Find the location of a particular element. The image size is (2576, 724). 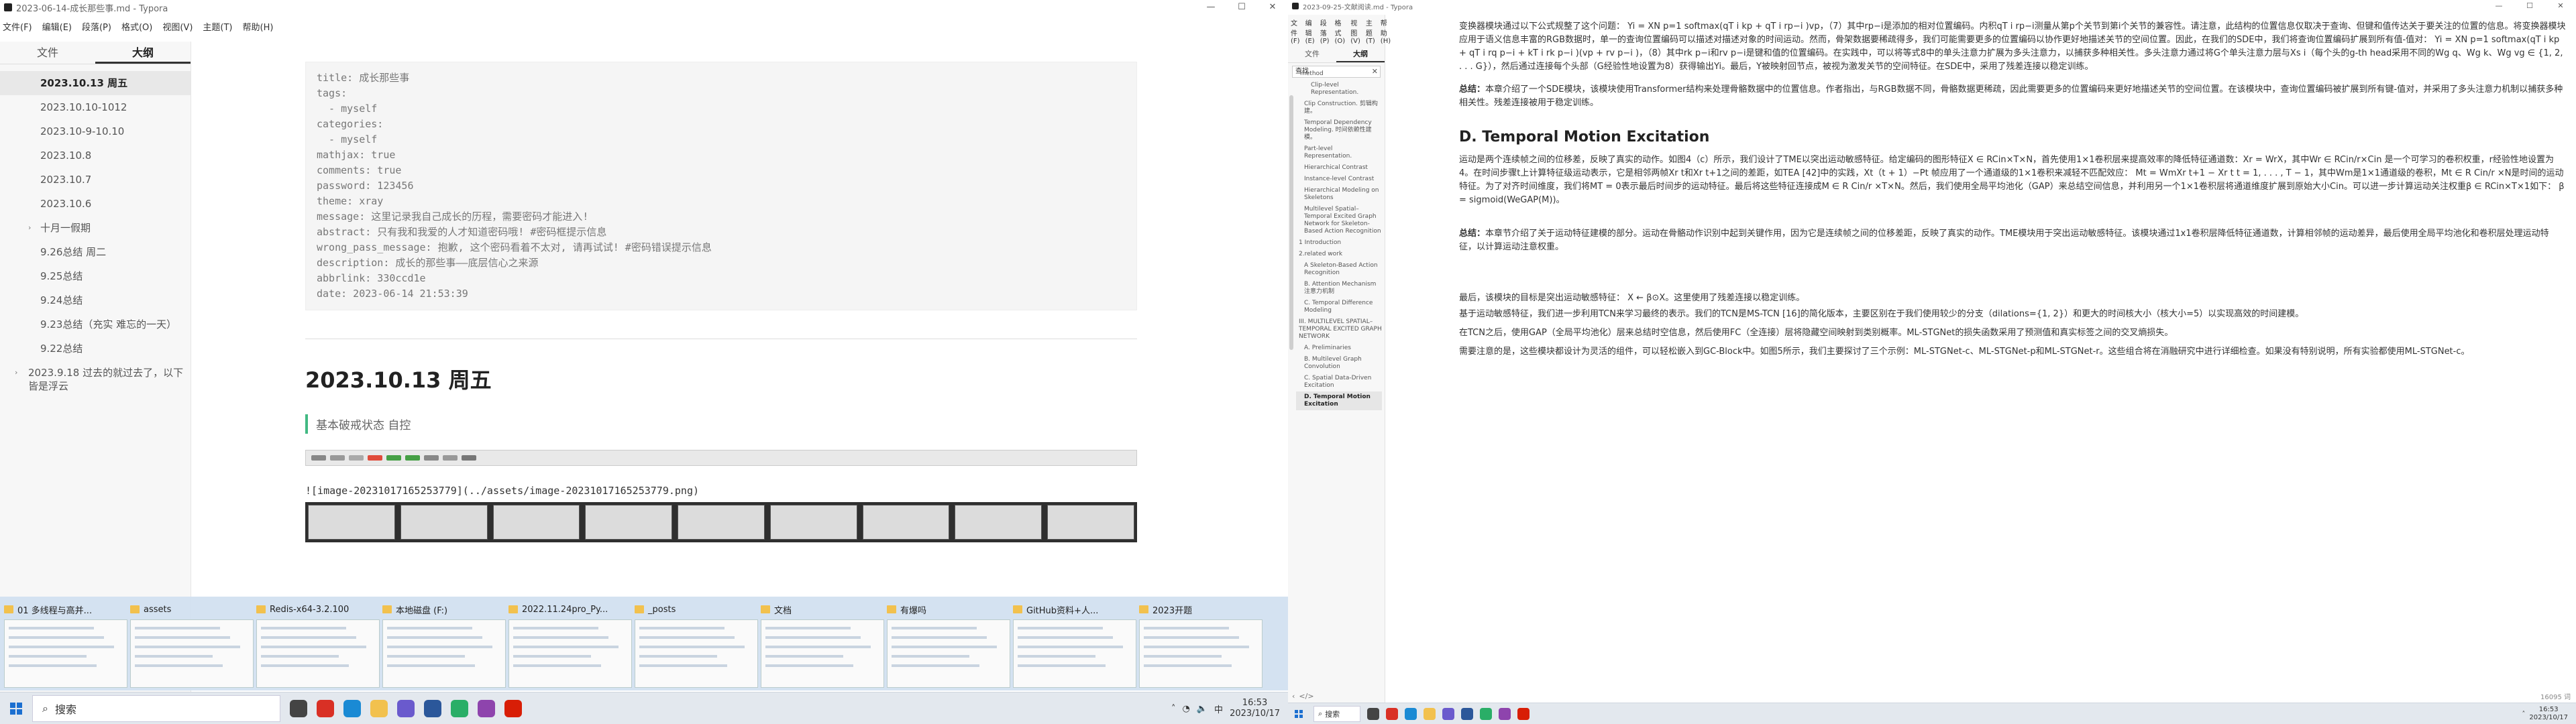

outline-item: A. Preliminaries is located at coordinates (1339, 348).